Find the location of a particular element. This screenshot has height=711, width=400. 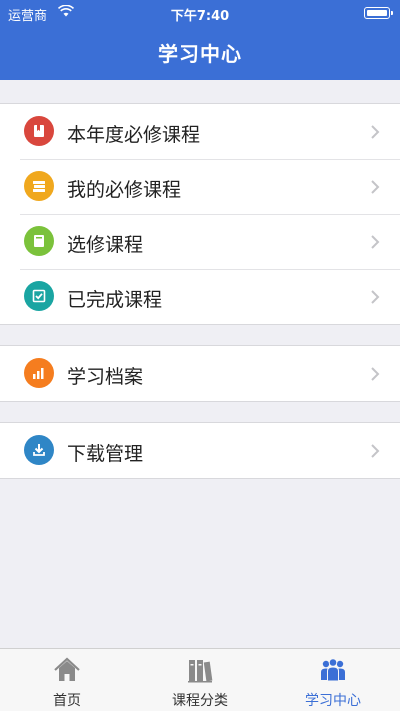

records-group: 学习档案 is located at coordinates (200, 373).